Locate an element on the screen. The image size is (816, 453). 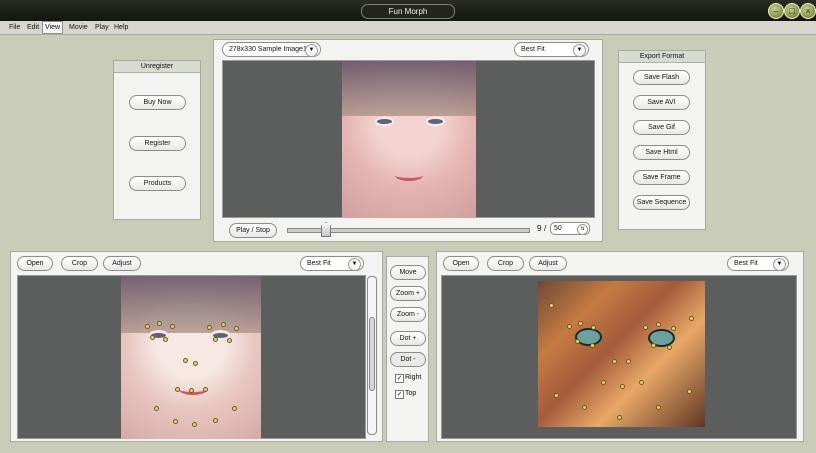
right-fit-select: Best Fit ▼ is located at coordinates (758, 263).